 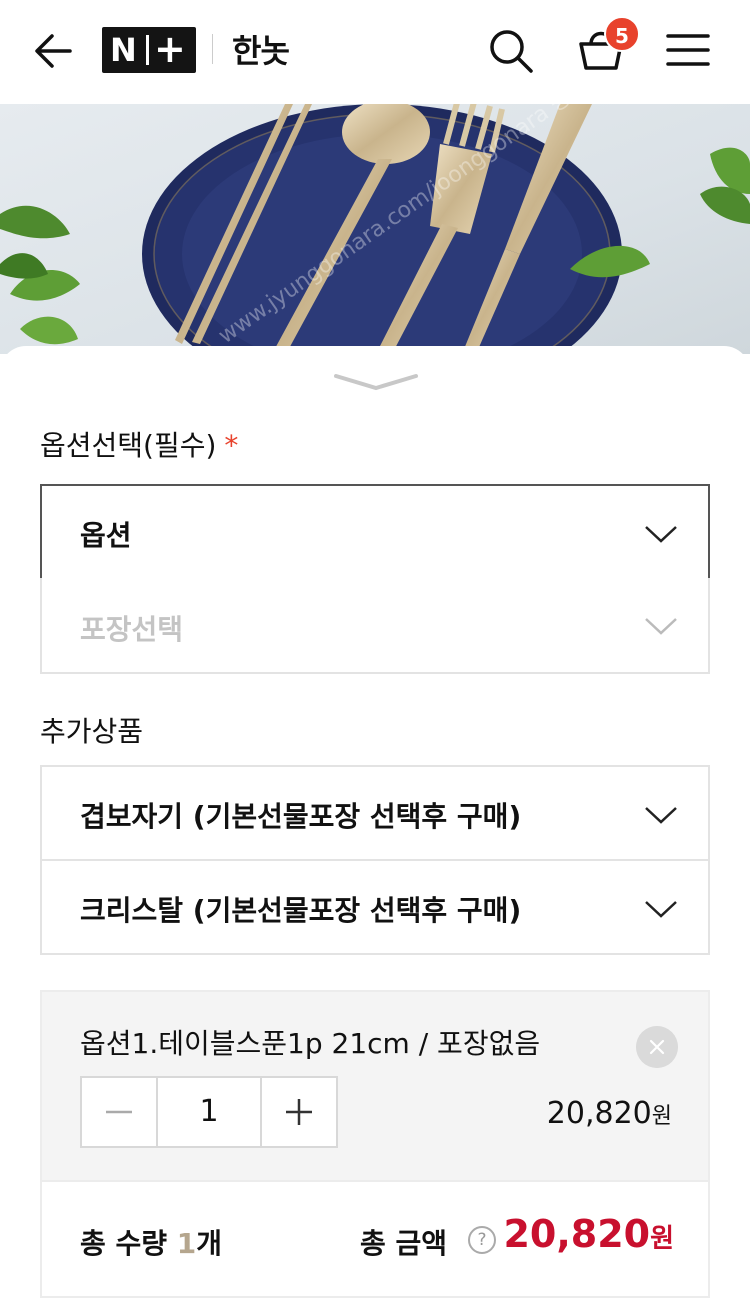 I want to click on addon-dropdown-label: 겹보자기 (기본선물포장 선택후 구매), so click(x=301, y=816).